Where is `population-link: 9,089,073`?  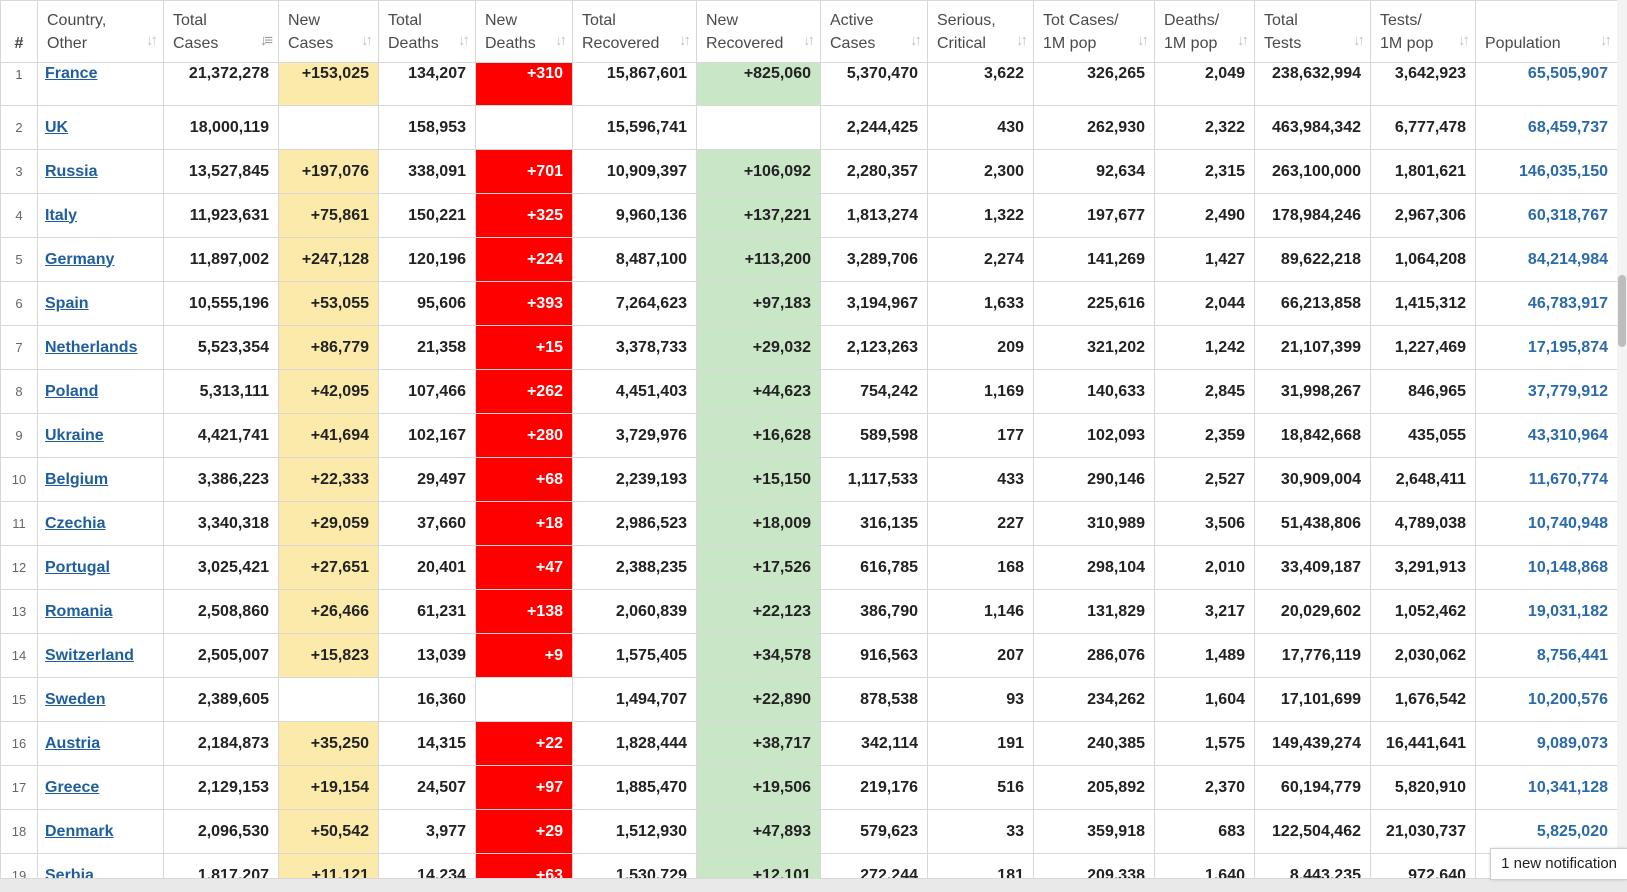 population-link: 9,089,073 is located at coordinates (1546, 743).